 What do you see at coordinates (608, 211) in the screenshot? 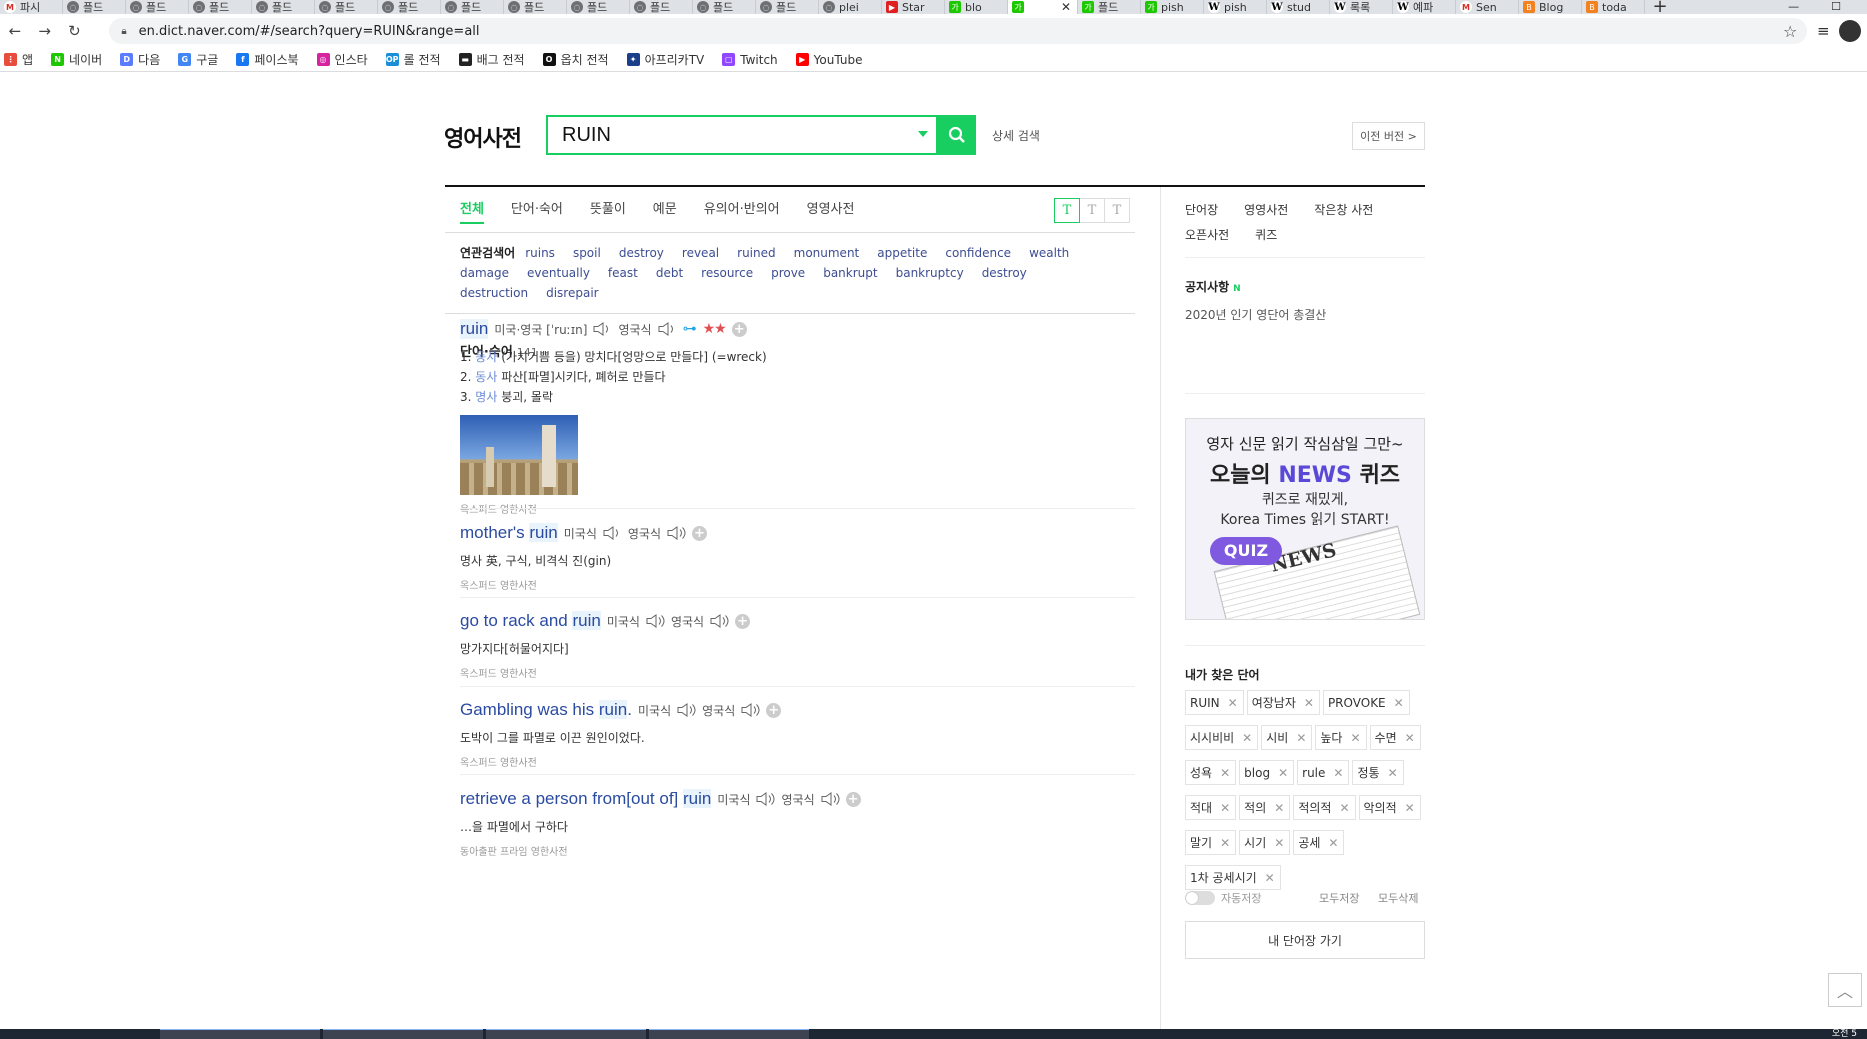
I see `tab-meanings: 뜻풀이` at bounding box center [608, 211].